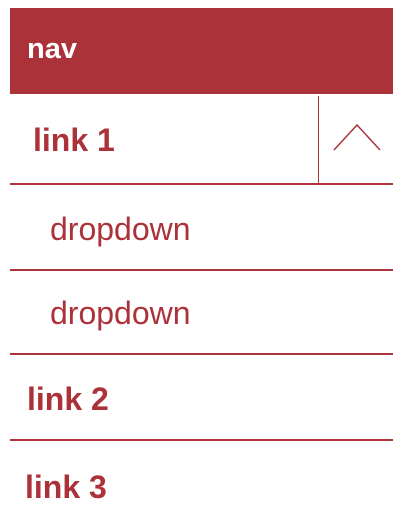  What do you see at coordinates (74, 140) in the screenshot?
I see `nav-item-label: link 1` at bounding box center [74, 140].